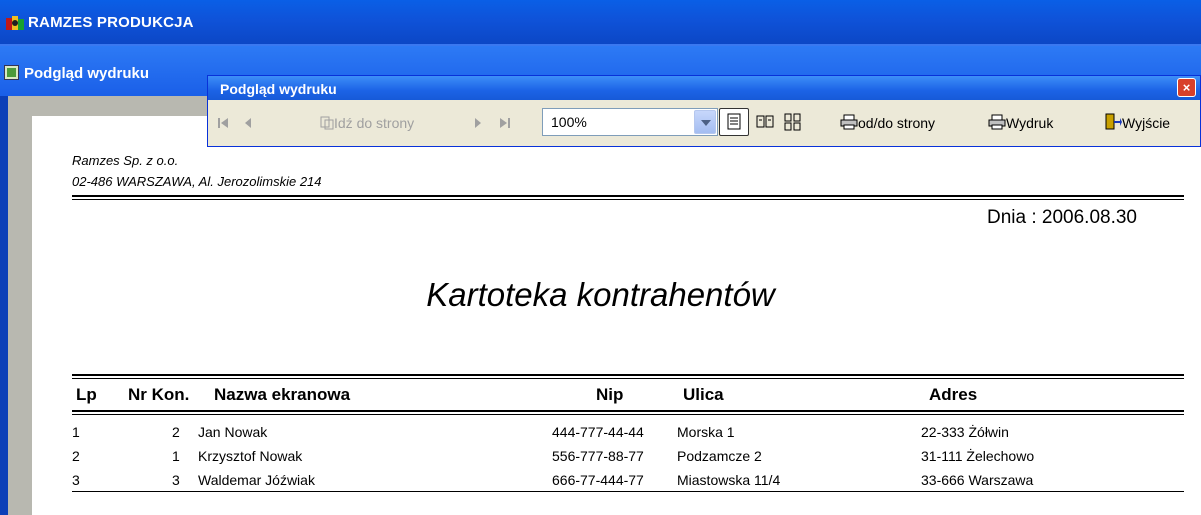 The width and height of the screenshot is (1201, 515). I want to click on goto-page-button: Idź do strony, so click(367, 123).